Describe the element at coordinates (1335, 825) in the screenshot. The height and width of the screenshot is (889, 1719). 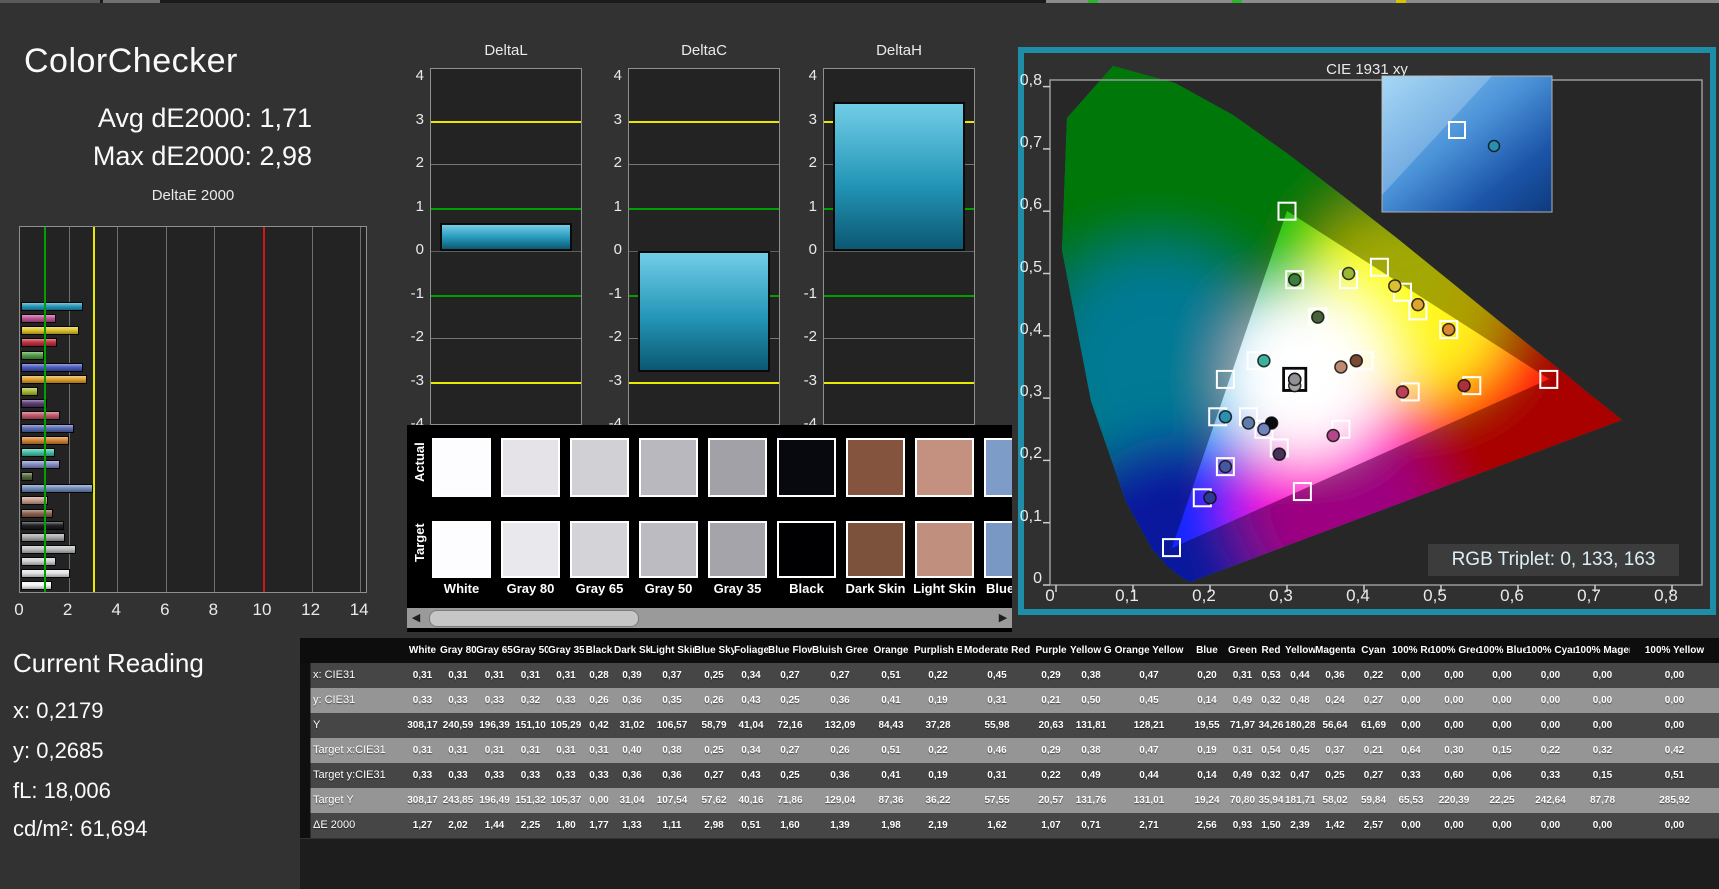
I see `table-cell: 1,42` at that location.